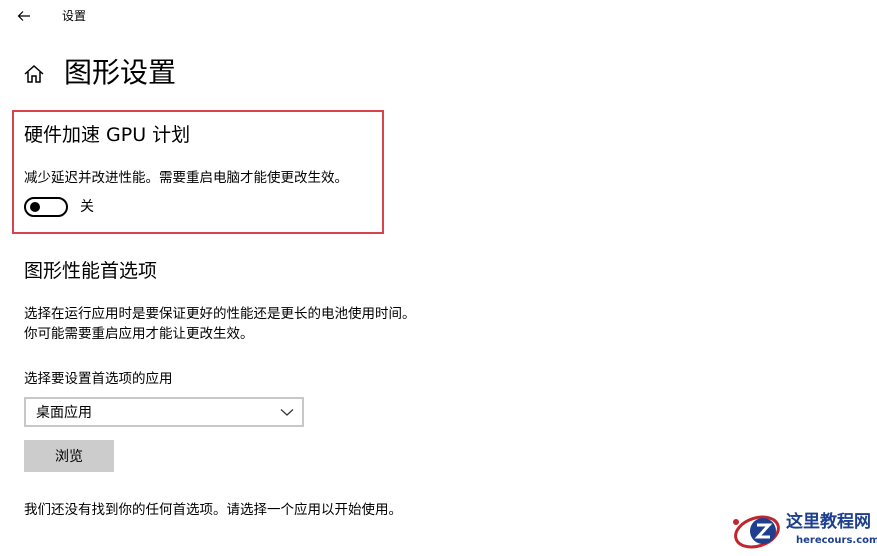 The height and width of the screenshot is (556, 877). What do you see at coordinates (186, 178) in the screenshot?
I see `gpu-scheduling-description: 减少延迟并改进性能。需要重启电脑才能使更改生效。` at bounding box center [186, 178].